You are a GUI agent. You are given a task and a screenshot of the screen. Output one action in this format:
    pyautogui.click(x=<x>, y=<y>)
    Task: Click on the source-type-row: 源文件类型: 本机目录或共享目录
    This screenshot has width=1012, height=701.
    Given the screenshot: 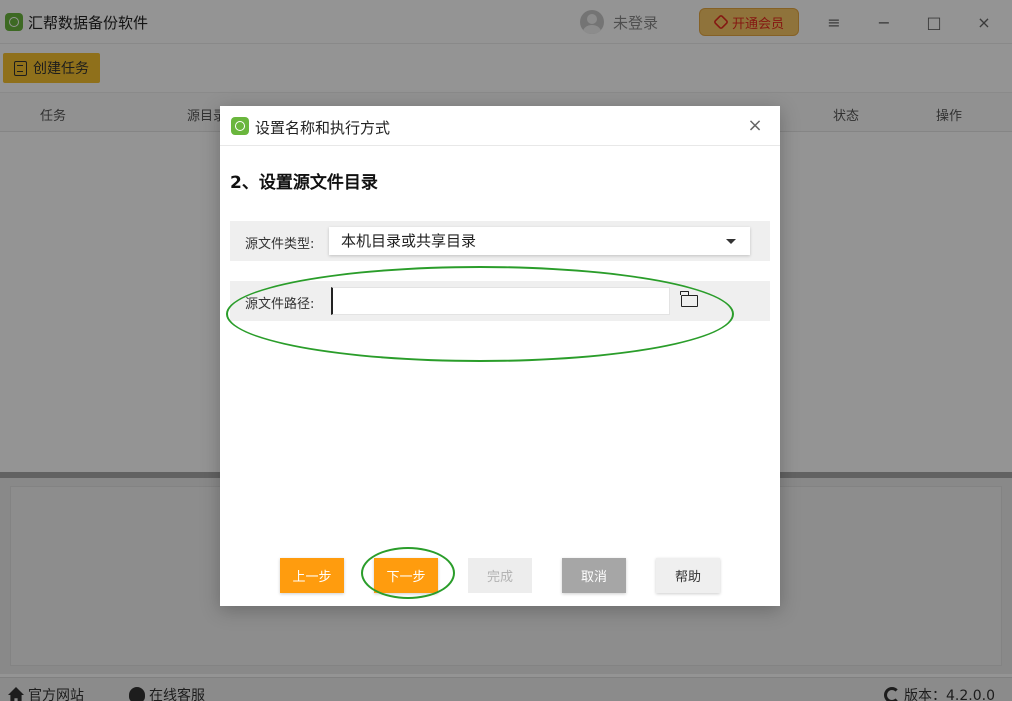 What is the action you would take?
    pyautogui.click(x=500, y=241)
    